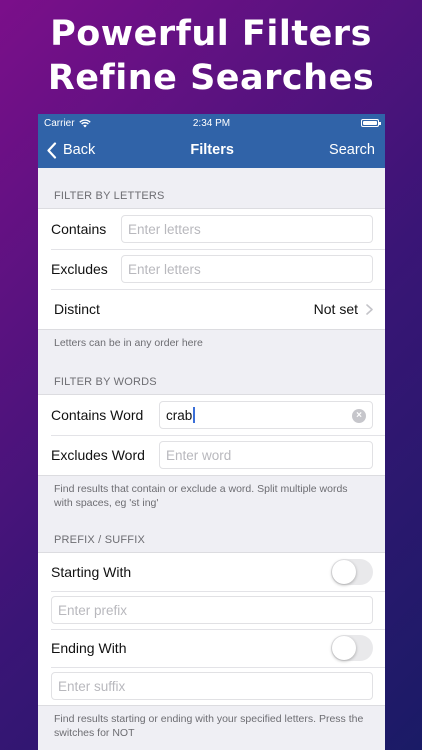 Image resolution: width=422 pixels, height=750 pixels. I want to click on carrier-label: Carrier, so click(59, 123).